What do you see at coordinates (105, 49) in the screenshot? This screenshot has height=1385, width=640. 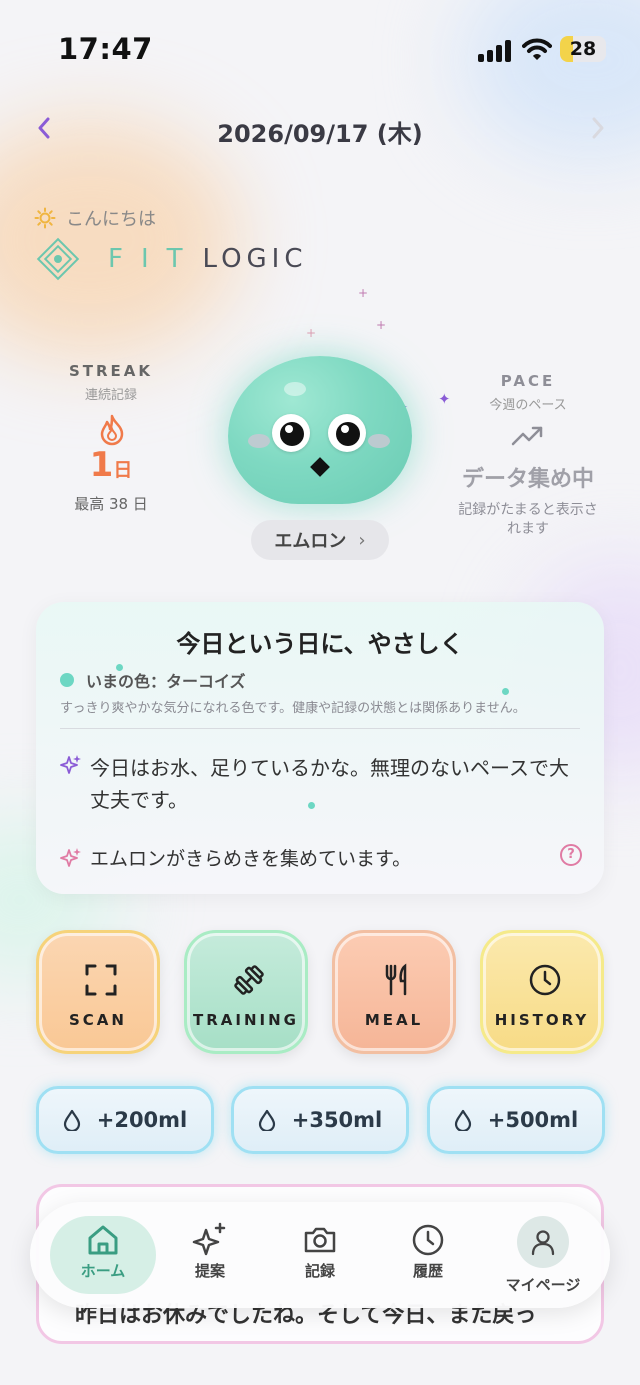 I see `status-time: 17:47` at bounding box center [105, 49].